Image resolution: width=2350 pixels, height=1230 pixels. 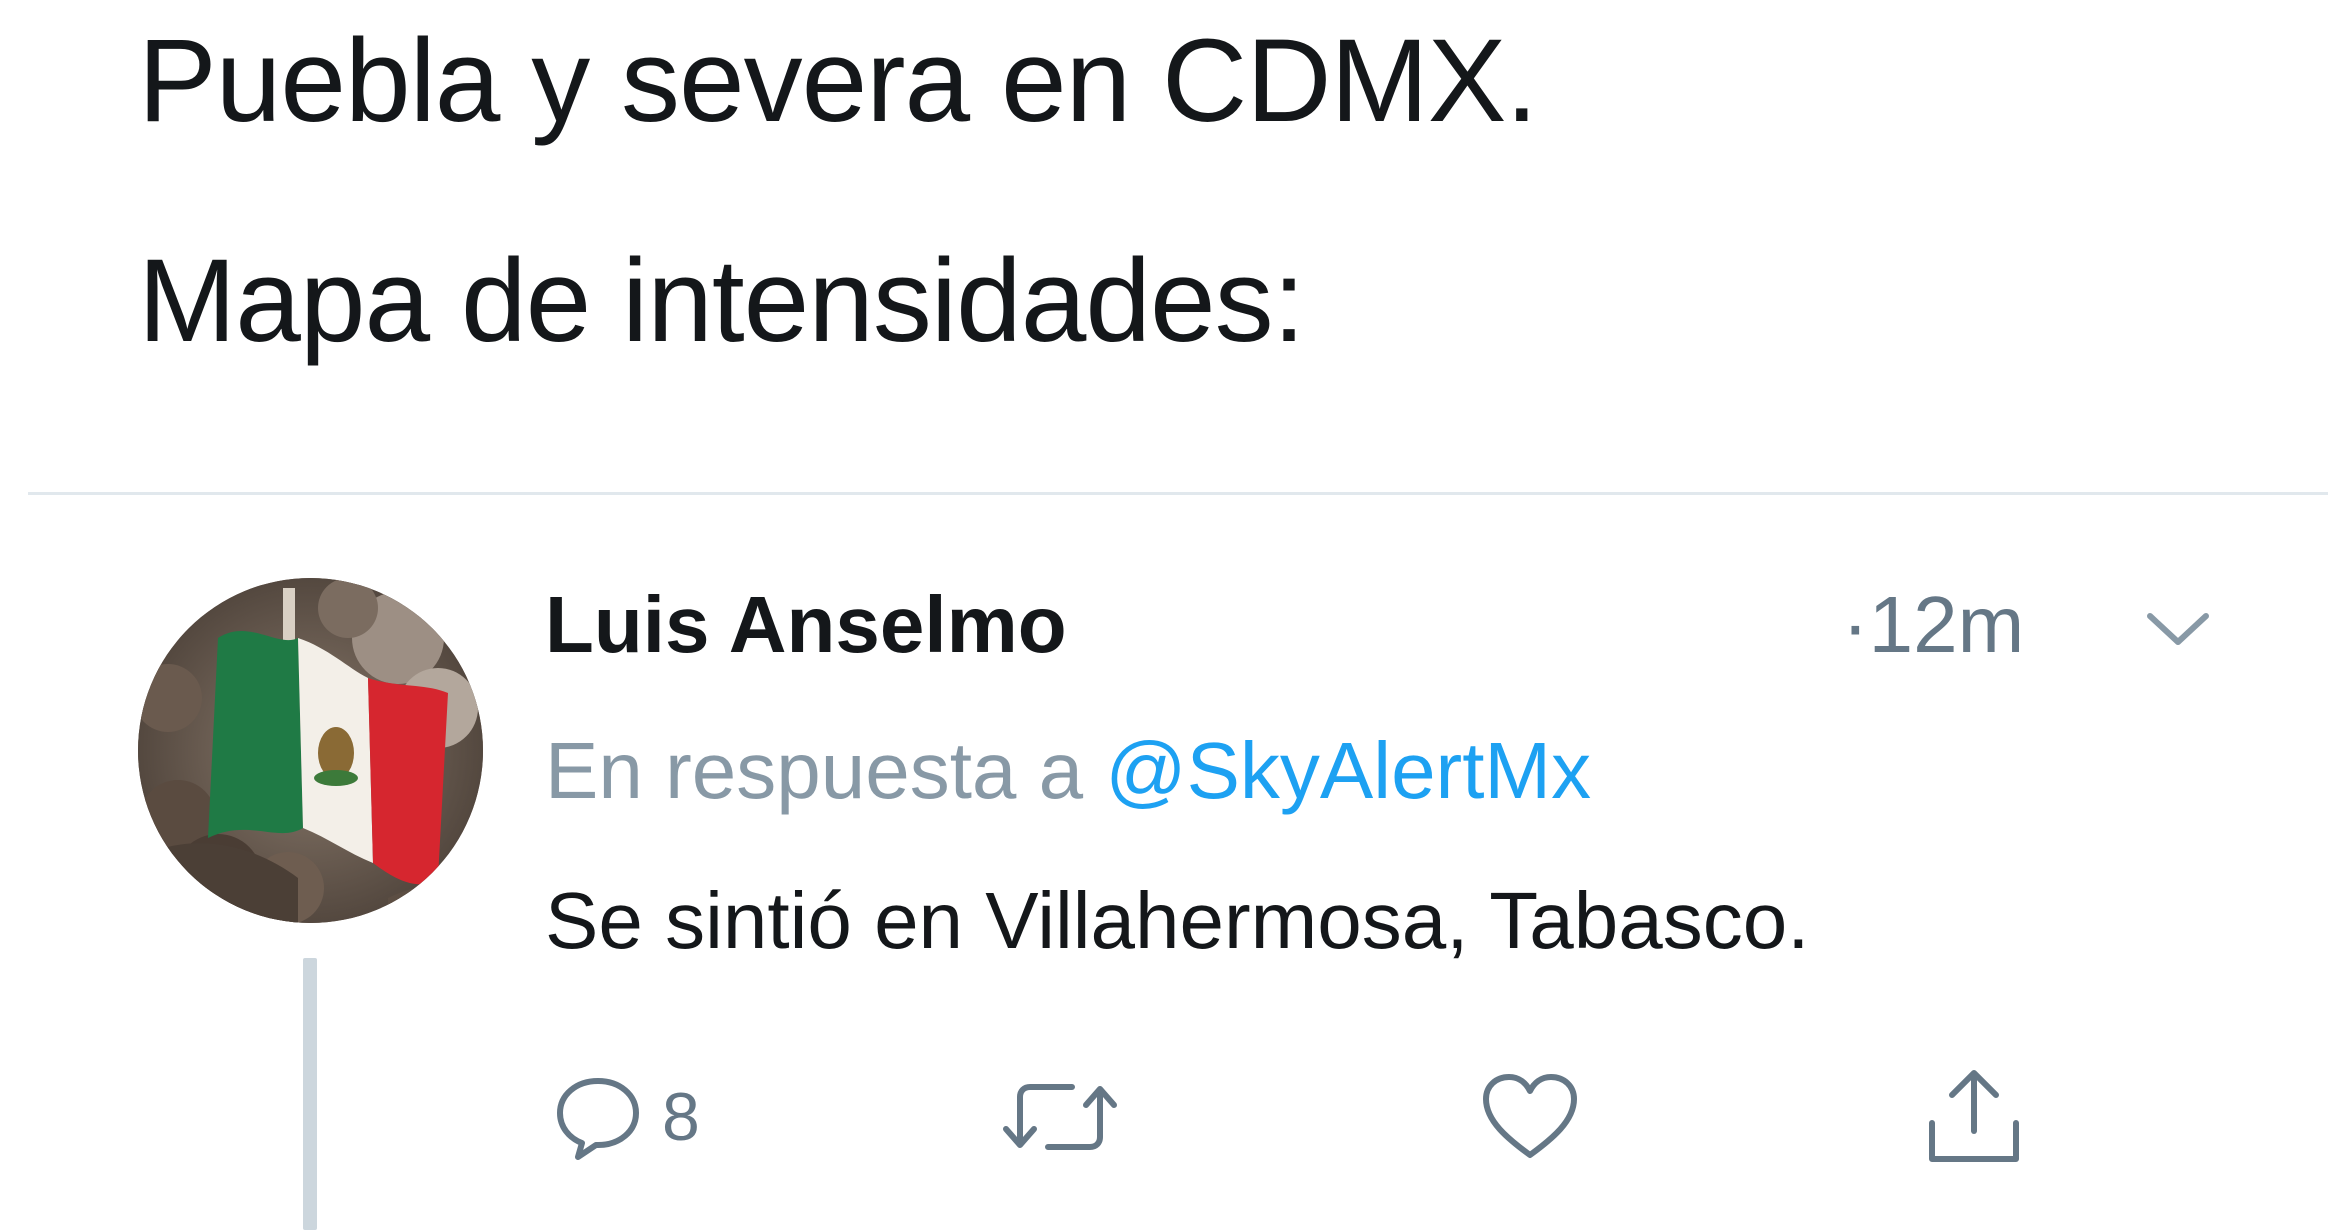 I want to click on timestamp-value: 12m, so click(x=1946, y=624).